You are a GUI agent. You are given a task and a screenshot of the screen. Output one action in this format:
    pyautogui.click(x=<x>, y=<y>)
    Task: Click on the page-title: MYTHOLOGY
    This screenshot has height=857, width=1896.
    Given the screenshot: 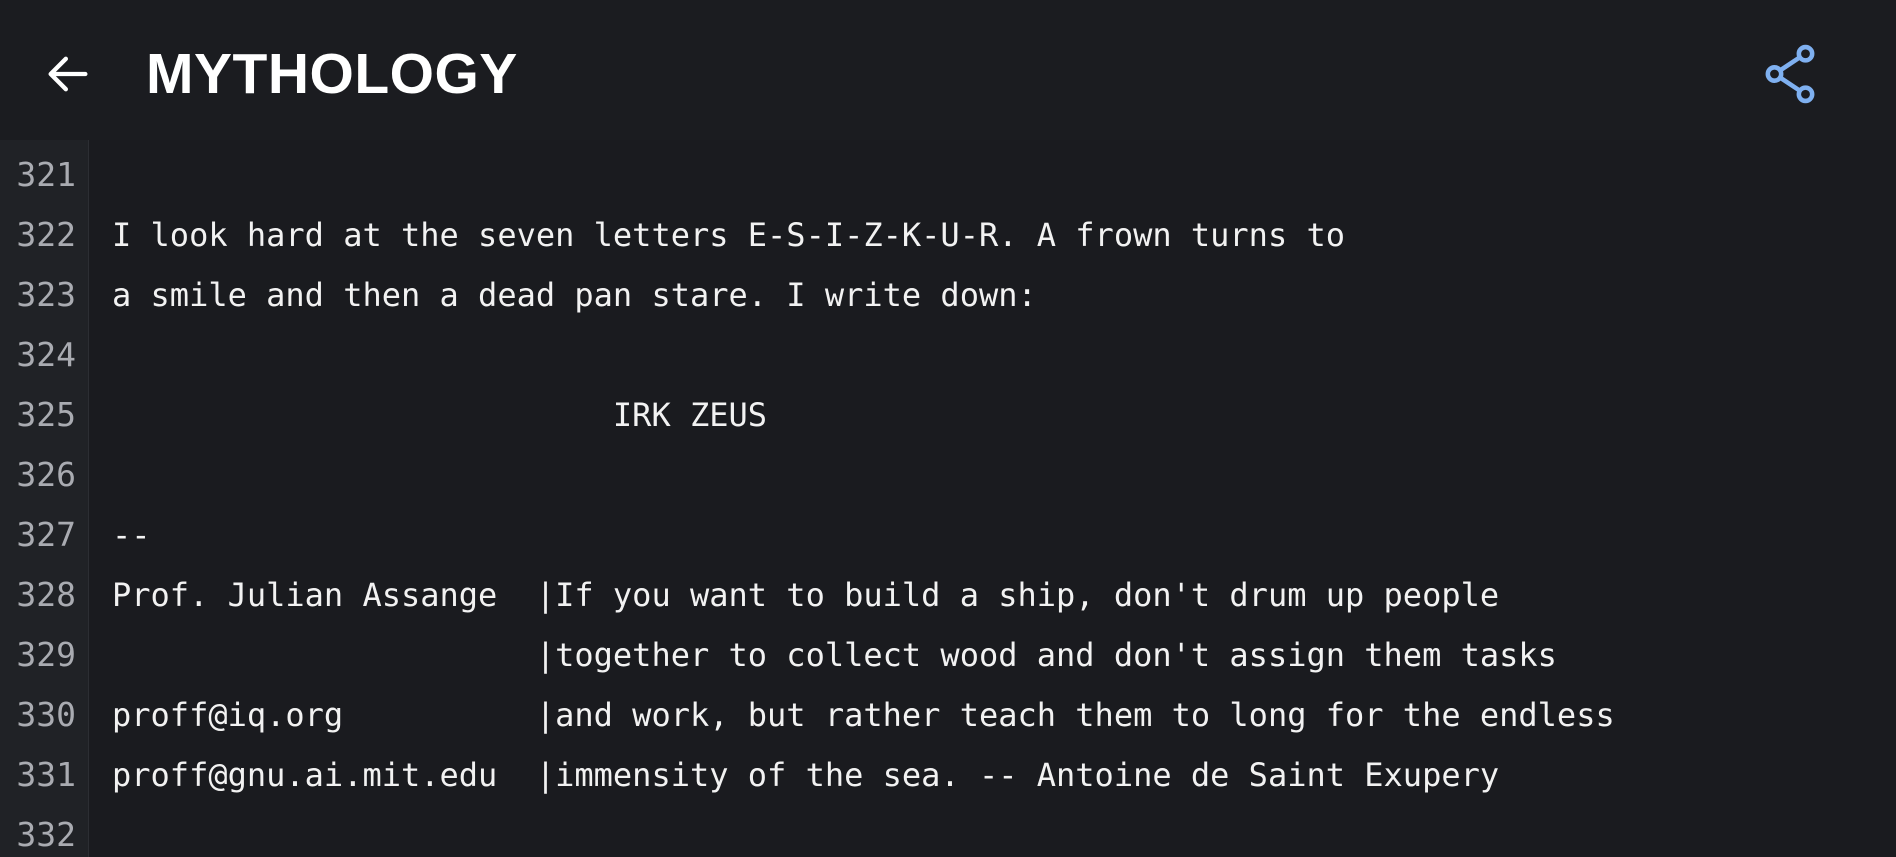 What is the action you would take?
    pyautogui.click(x=332, y=74)
    